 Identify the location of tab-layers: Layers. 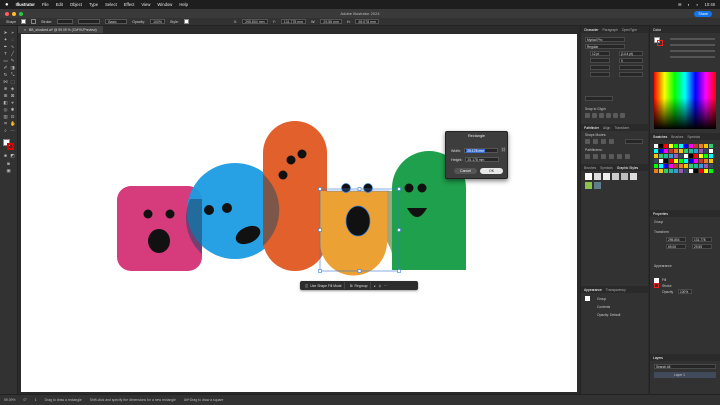
(658, 358).